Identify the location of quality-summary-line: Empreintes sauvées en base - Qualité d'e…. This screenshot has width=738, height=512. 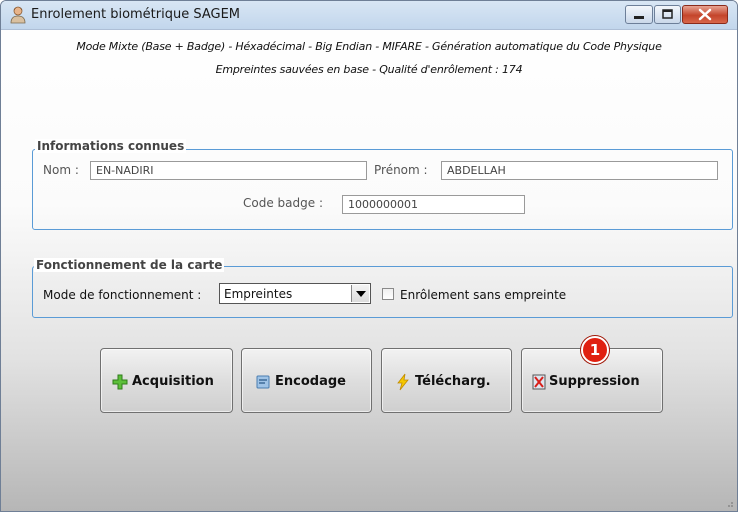
(369, 69).